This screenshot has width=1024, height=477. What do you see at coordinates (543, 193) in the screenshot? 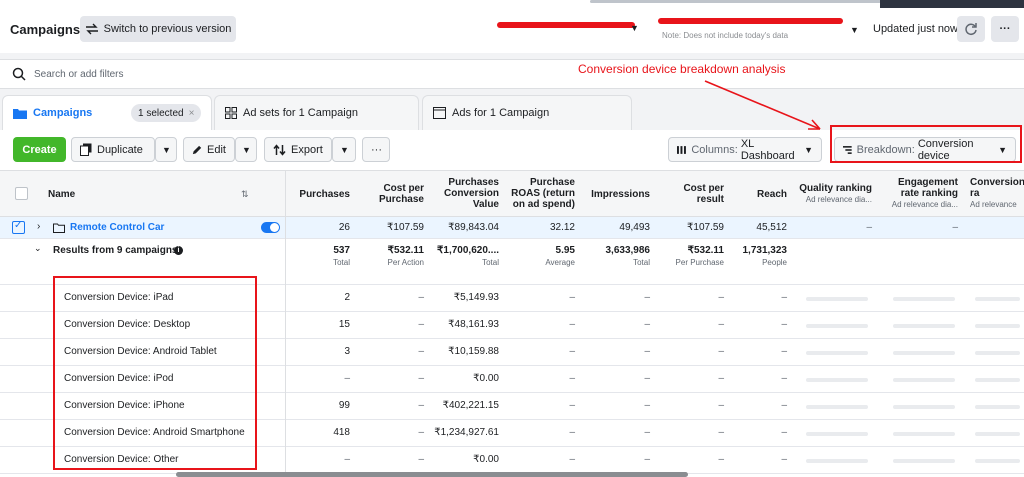
I see `col-roas: Purchase ROAS (return on ad spend)` at bounding box center [543, 193].